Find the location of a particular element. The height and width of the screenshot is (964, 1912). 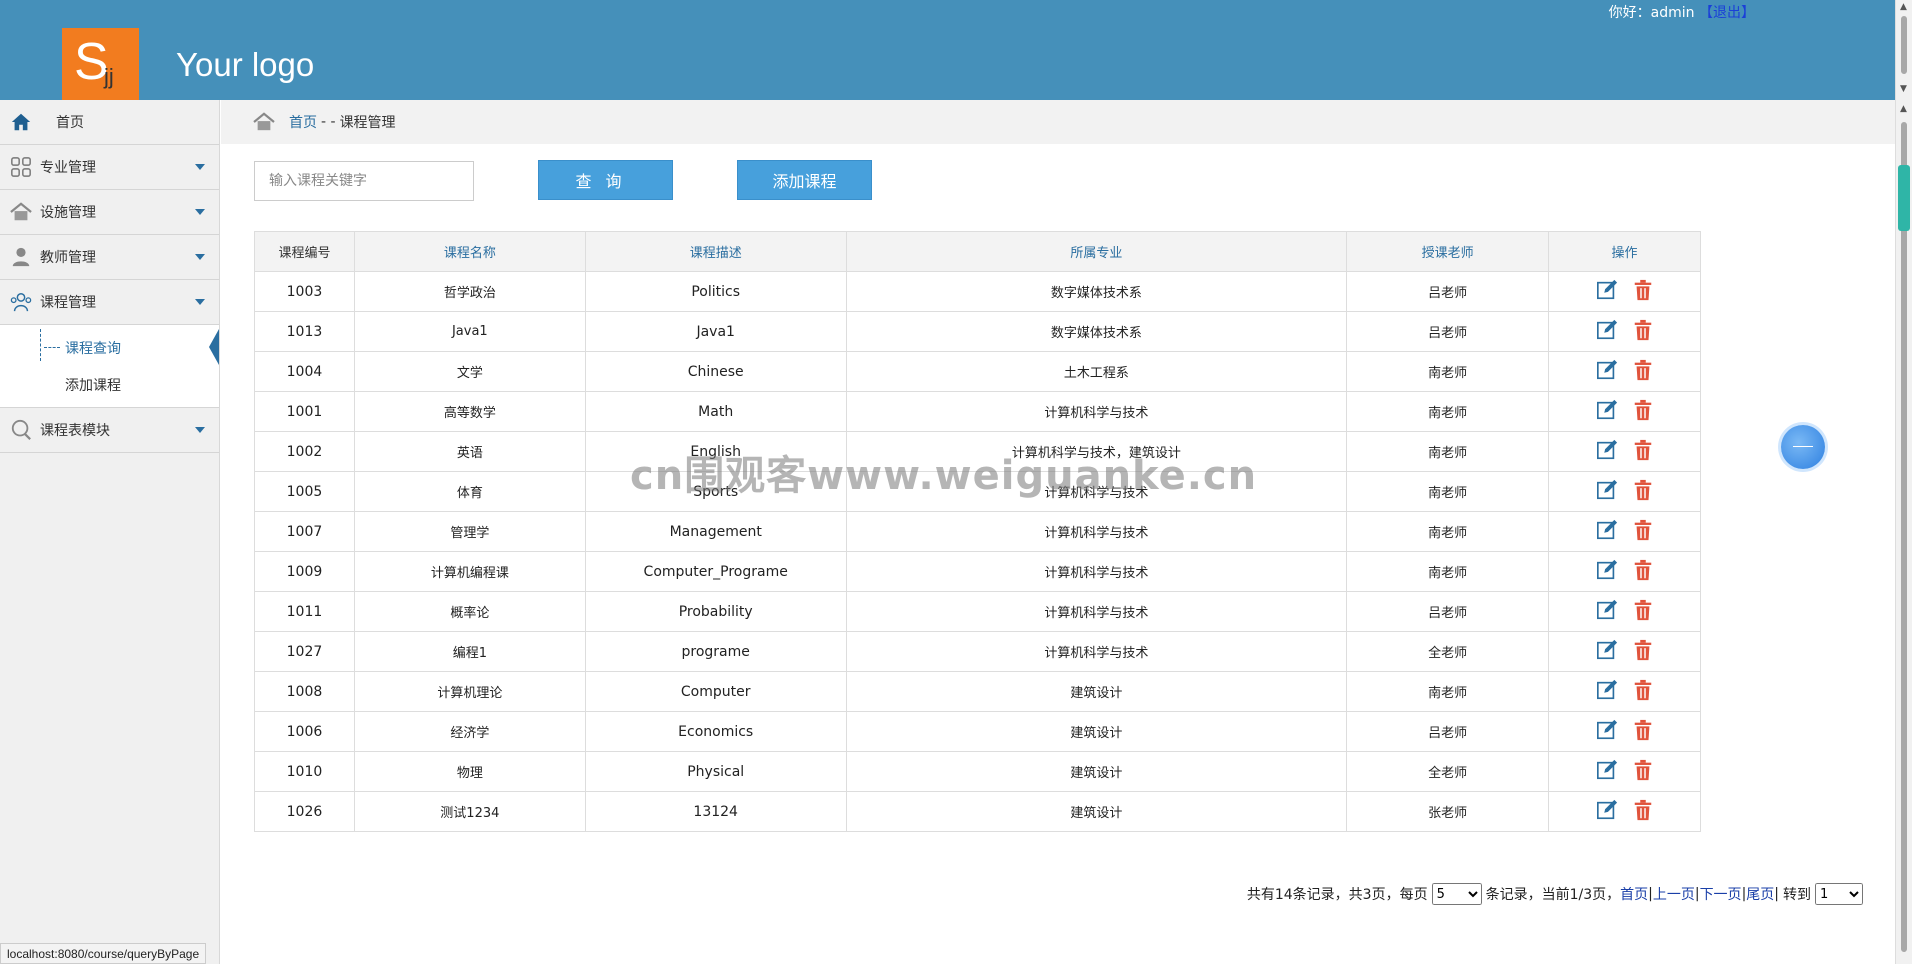

sidebar-item-course: 课程管理 is located at coordinates (109, 302).